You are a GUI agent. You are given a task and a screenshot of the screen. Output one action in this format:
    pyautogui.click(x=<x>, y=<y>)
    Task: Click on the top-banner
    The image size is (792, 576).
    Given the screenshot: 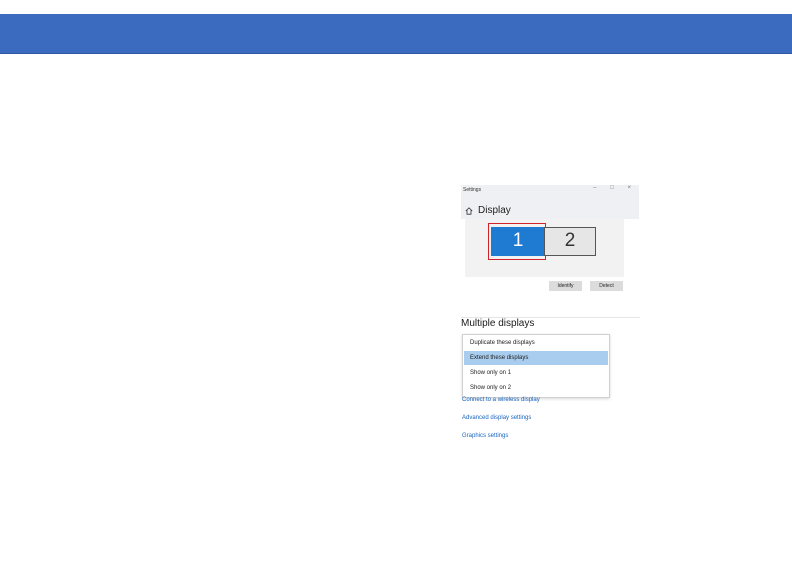 What is the action you would take?
    pyautogui.click(x=396, y=34)
    